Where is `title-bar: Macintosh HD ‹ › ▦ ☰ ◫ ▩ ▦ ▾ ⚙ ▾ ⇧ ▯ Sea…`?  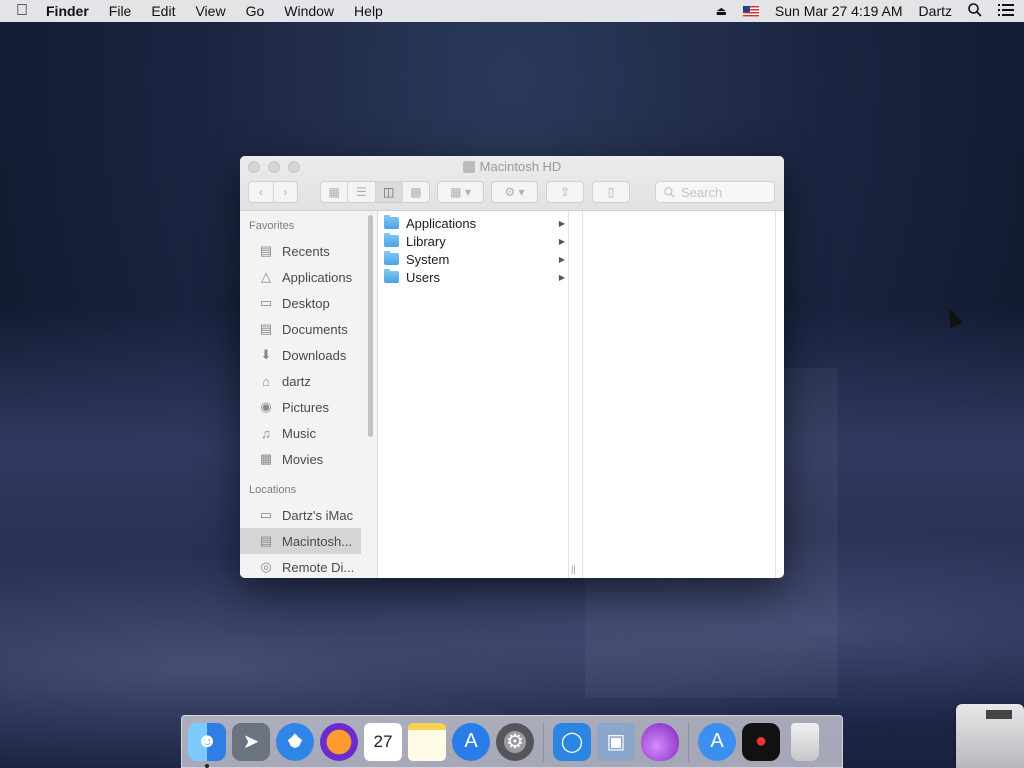
title-bar: Macintosh HD ‹ › ▦ ☰ ◫ ▩ ▦ ▾ ⚙ ▾ ⇧ ▯ Sea… is located at coordinates (512, 183).